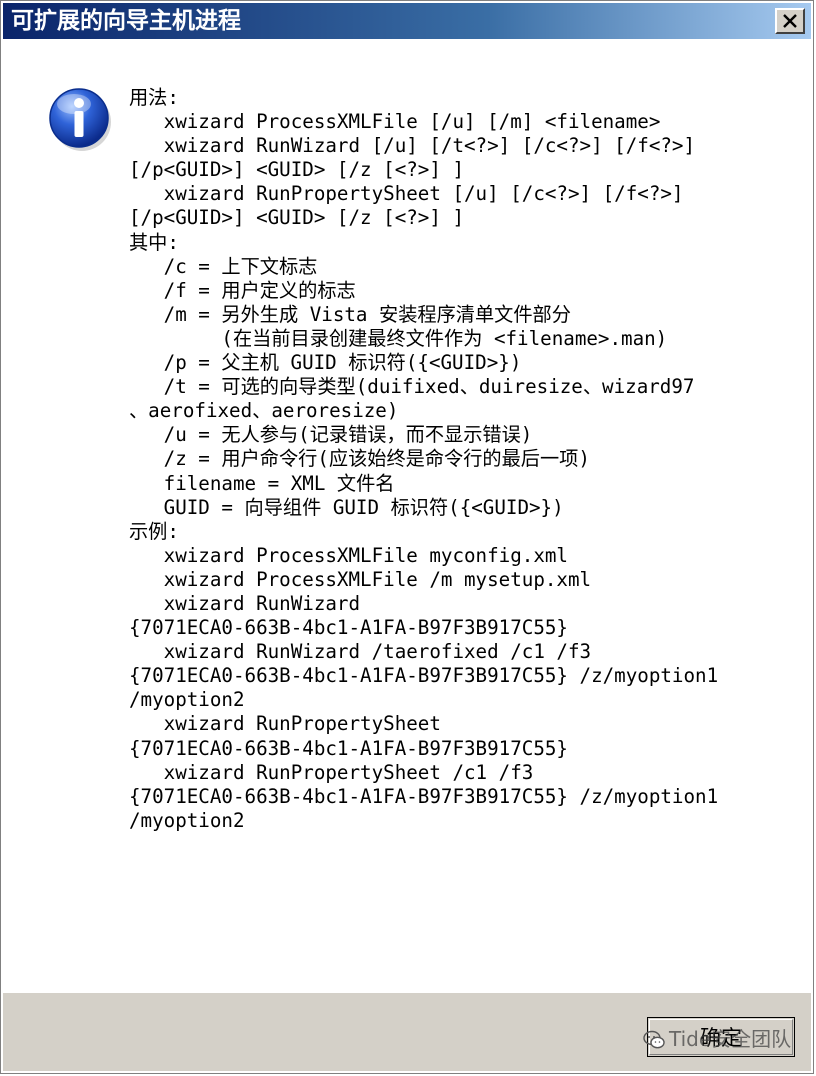 Image resolution: width=816 pixels, height=1076 pixels. What do you see at coordinates (412, 387) in the screenshot?
I see `message-line: /t = 可选的向导类型(duifixed、duiresize、wizard97` at bounding box center [412, 387].